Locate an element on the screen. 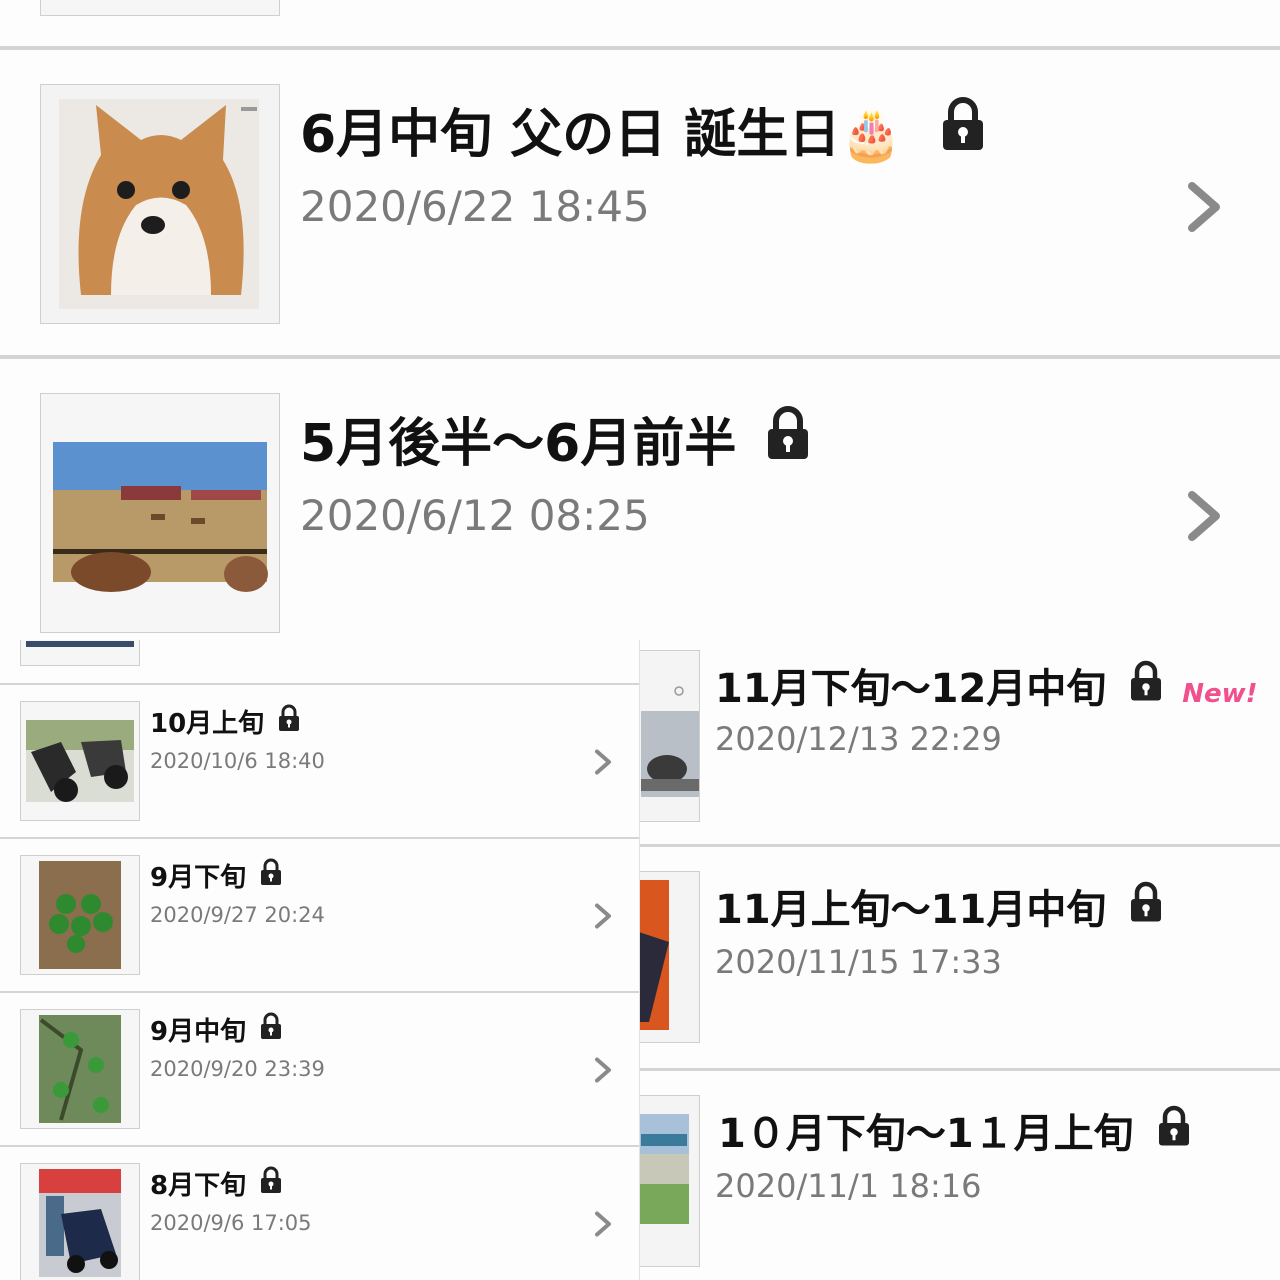 The image size is (1280, 1280). entry-title-text: 11月上旬〜11月中旬 is located at coordinates (911, 910).